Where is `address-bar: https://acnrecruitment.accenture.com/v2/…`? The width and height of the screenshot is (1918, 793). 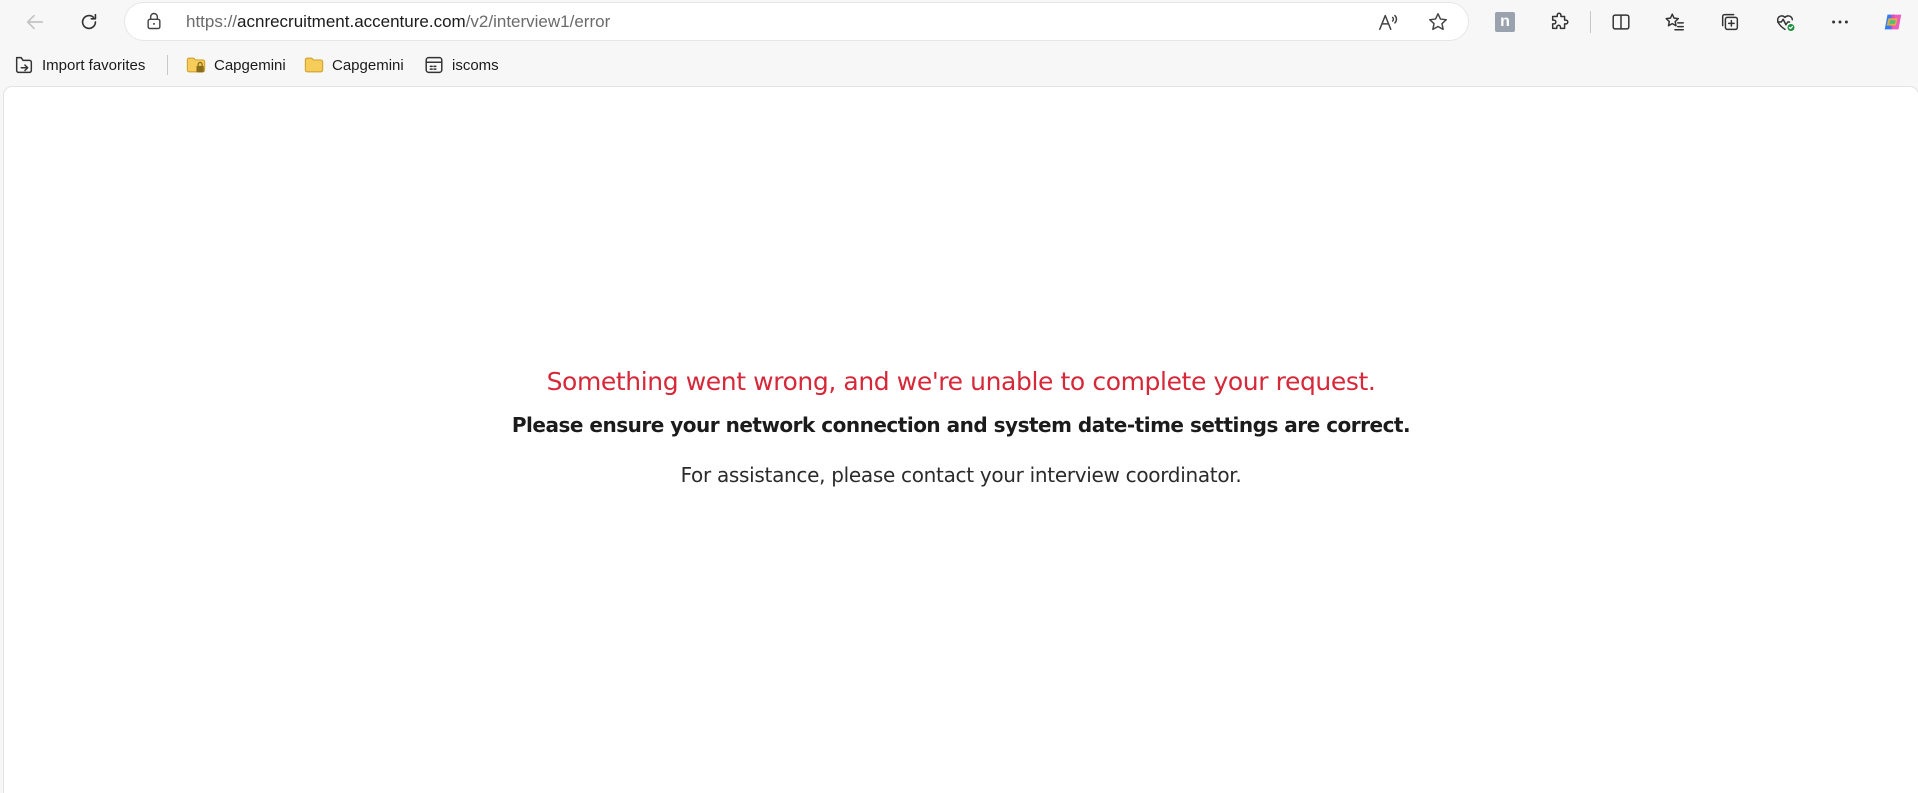 address-bar: https://acnrecruitment.accenture.com/v2/… is located at coordinates (796, 21).